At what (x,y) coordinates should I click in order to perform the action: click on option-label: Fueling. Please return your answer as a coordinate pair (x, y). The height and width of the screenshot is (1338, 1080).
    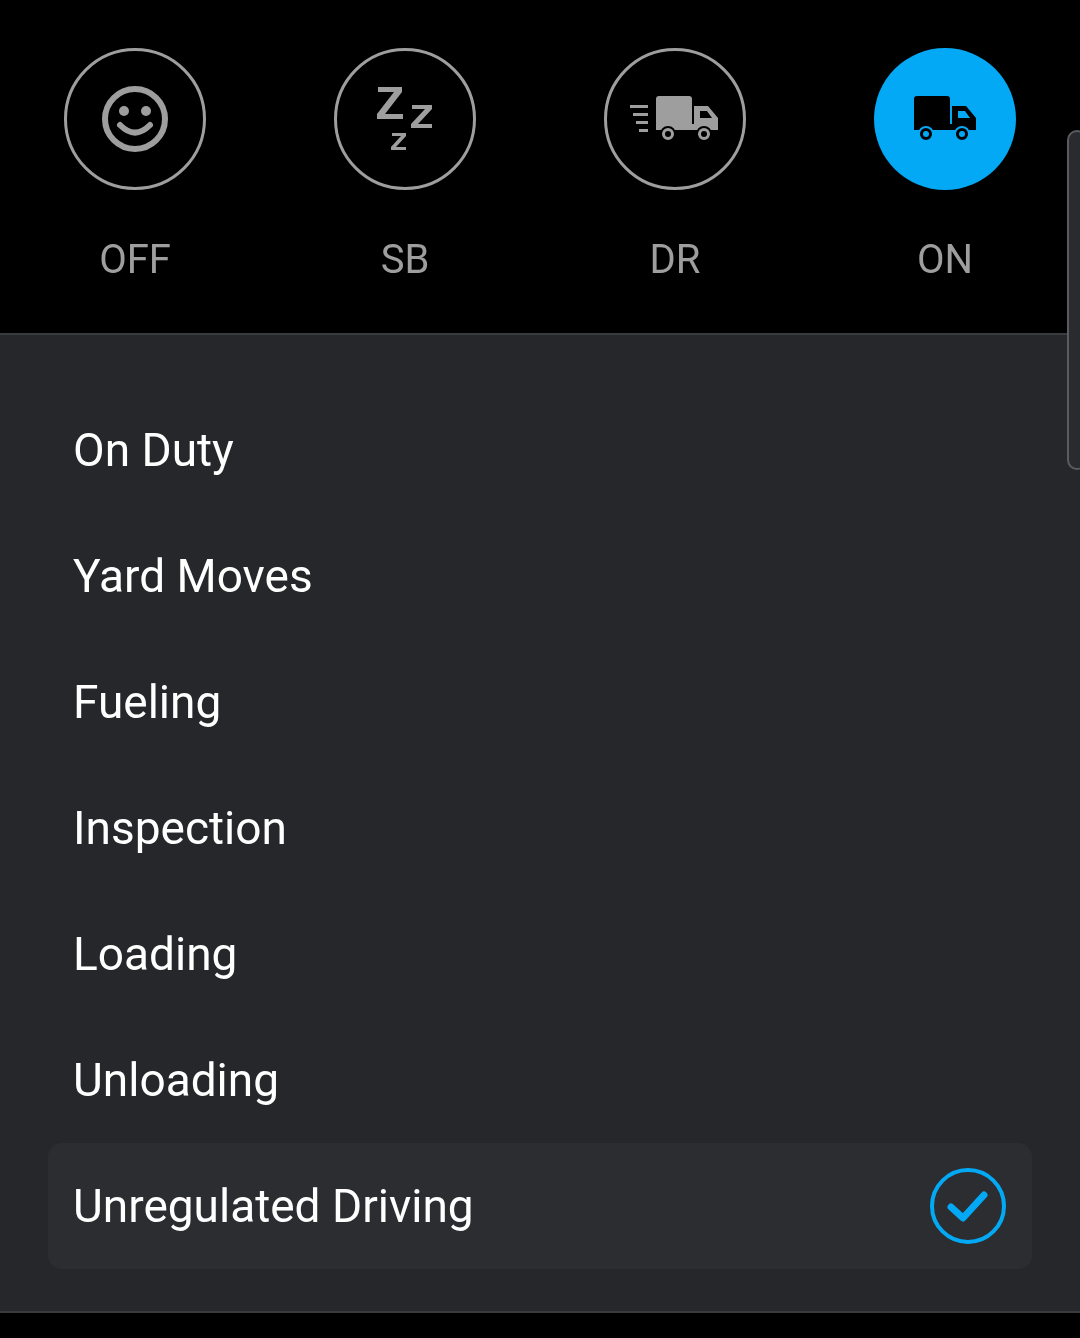
    Looking at the image, I should click on (147, 702).